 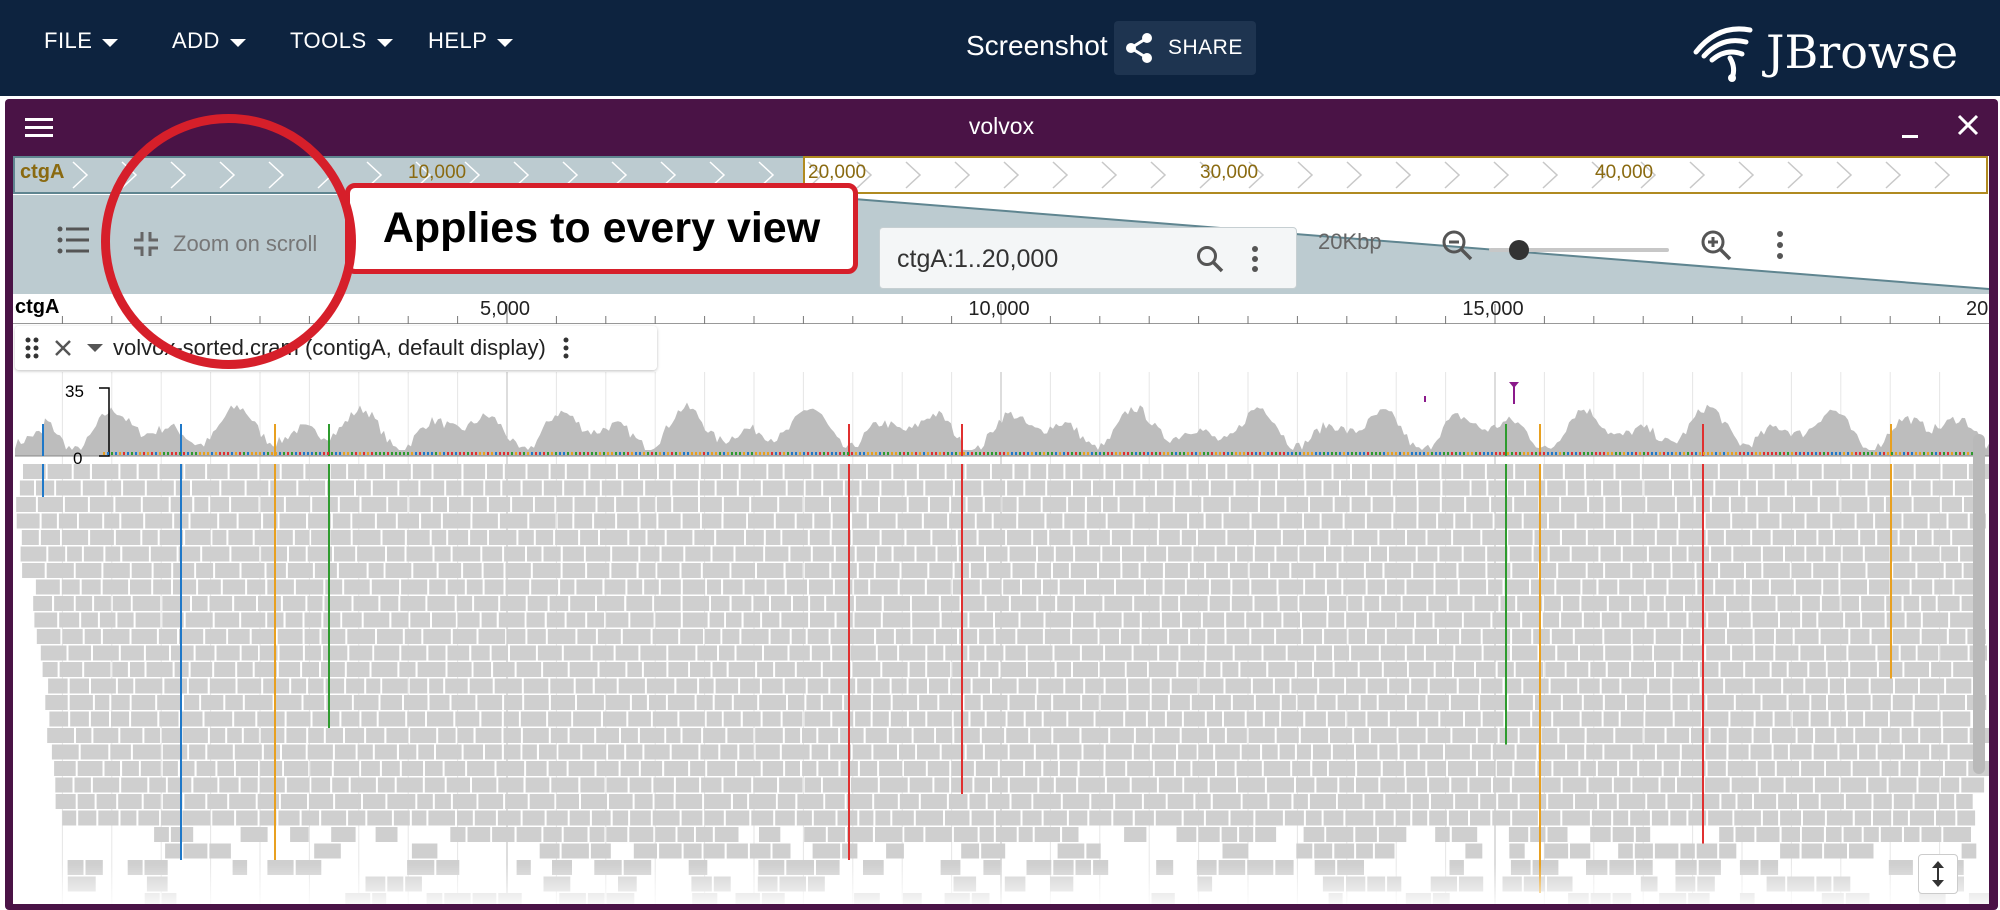 I want to click on zoom-slider-thumb, so click(x=1519, y=250).